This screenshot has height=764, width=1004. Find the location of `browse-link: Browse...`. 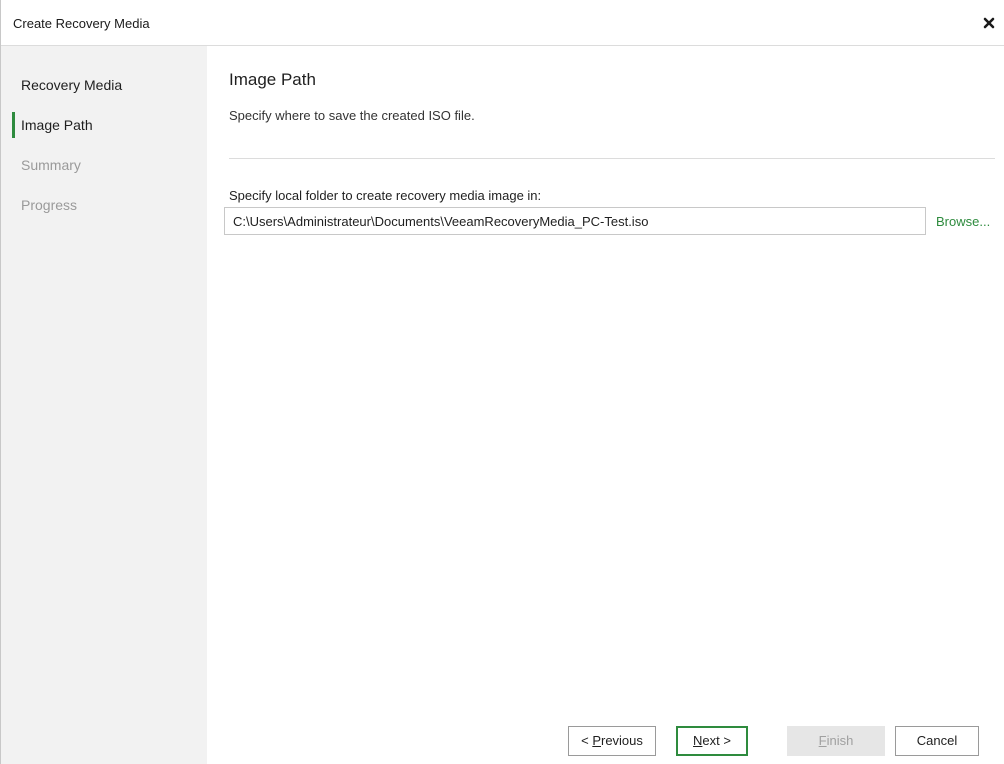

browse-link: Browse... is located at coordinates (963, 221).